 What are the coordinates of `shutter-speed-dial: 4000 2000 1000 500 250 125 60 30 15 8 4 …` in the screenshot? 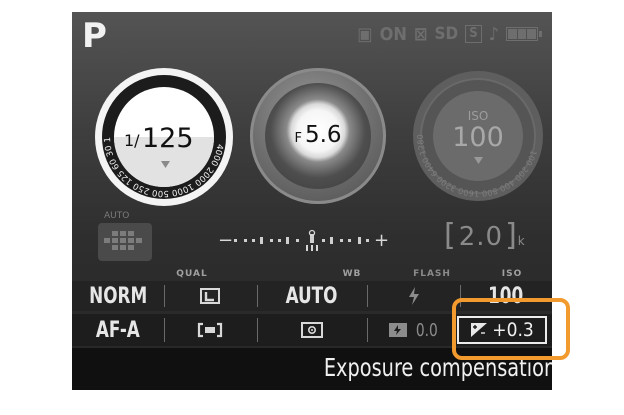 It's located at (164, 137).